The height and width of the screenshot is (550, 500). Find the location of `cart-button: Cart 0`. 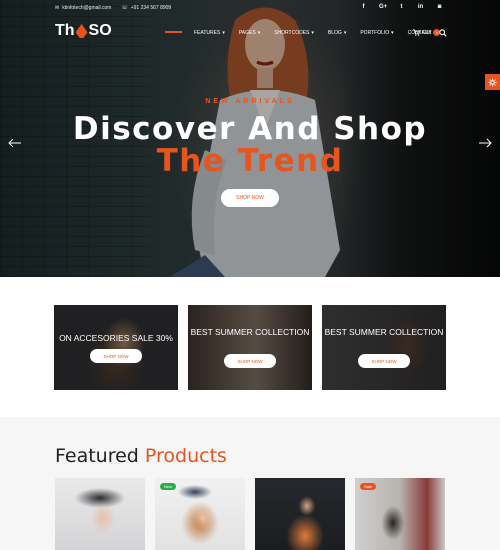

cart-button: Cart 0 is located at coordinates (427, 32).